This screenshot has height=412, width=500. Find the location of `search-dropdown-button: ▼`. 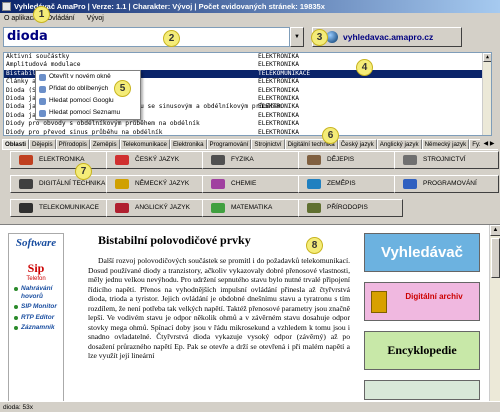

search-dropdown-button: ▼ is located at coordinates (297, 37).